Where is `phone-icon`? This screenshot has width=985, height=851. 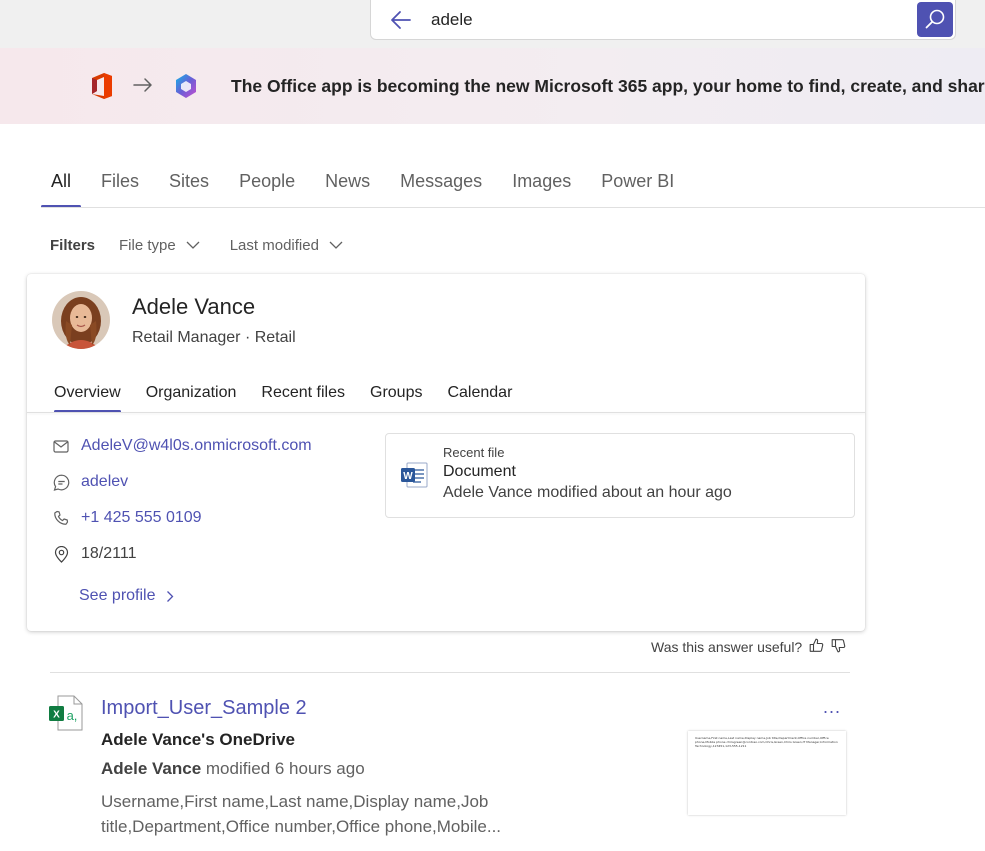
phone-icon is located at coordinates (61, 518).